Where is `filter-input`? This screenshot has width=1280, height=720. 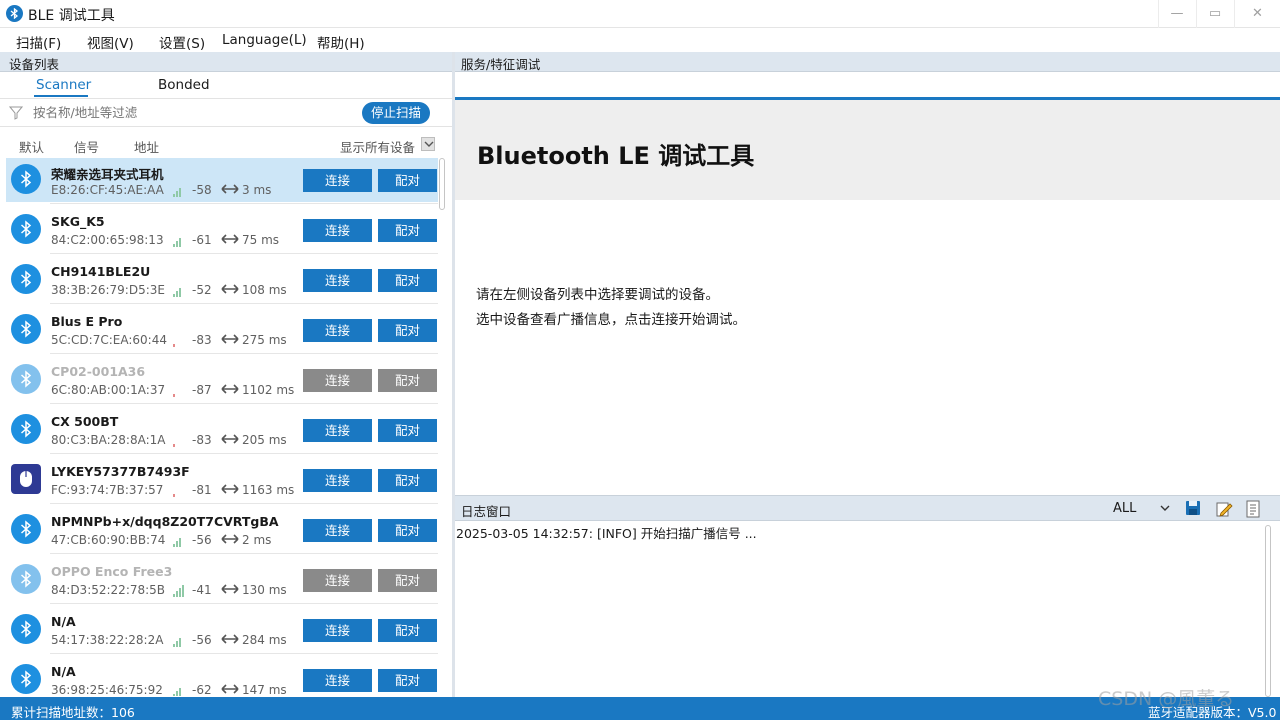
filter-input is located at coordinates (183, 112).